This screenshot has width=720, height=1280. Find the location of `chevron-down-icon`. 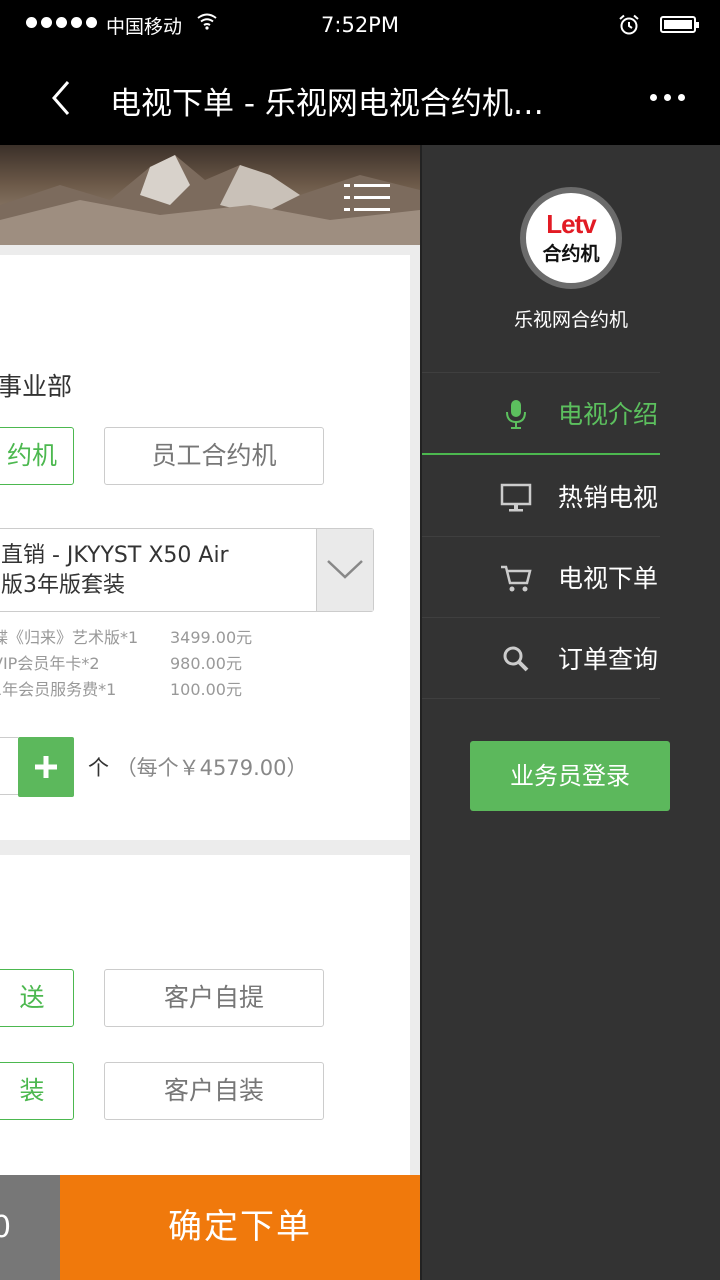

chevron-down-icon is located at coordinates (345, 569).